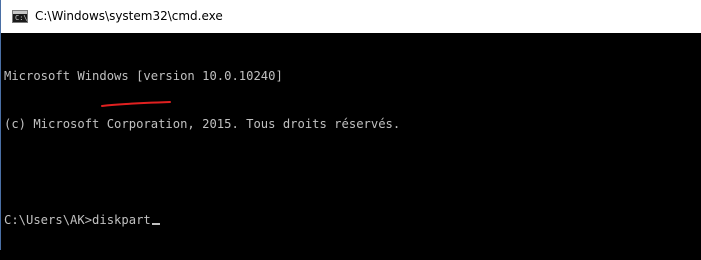 Image resolution: width=701 pixels, height=260 pixels. I want to click on console-line-version: Microsoft Windows [version 10.0.10240], so click(143, 76).